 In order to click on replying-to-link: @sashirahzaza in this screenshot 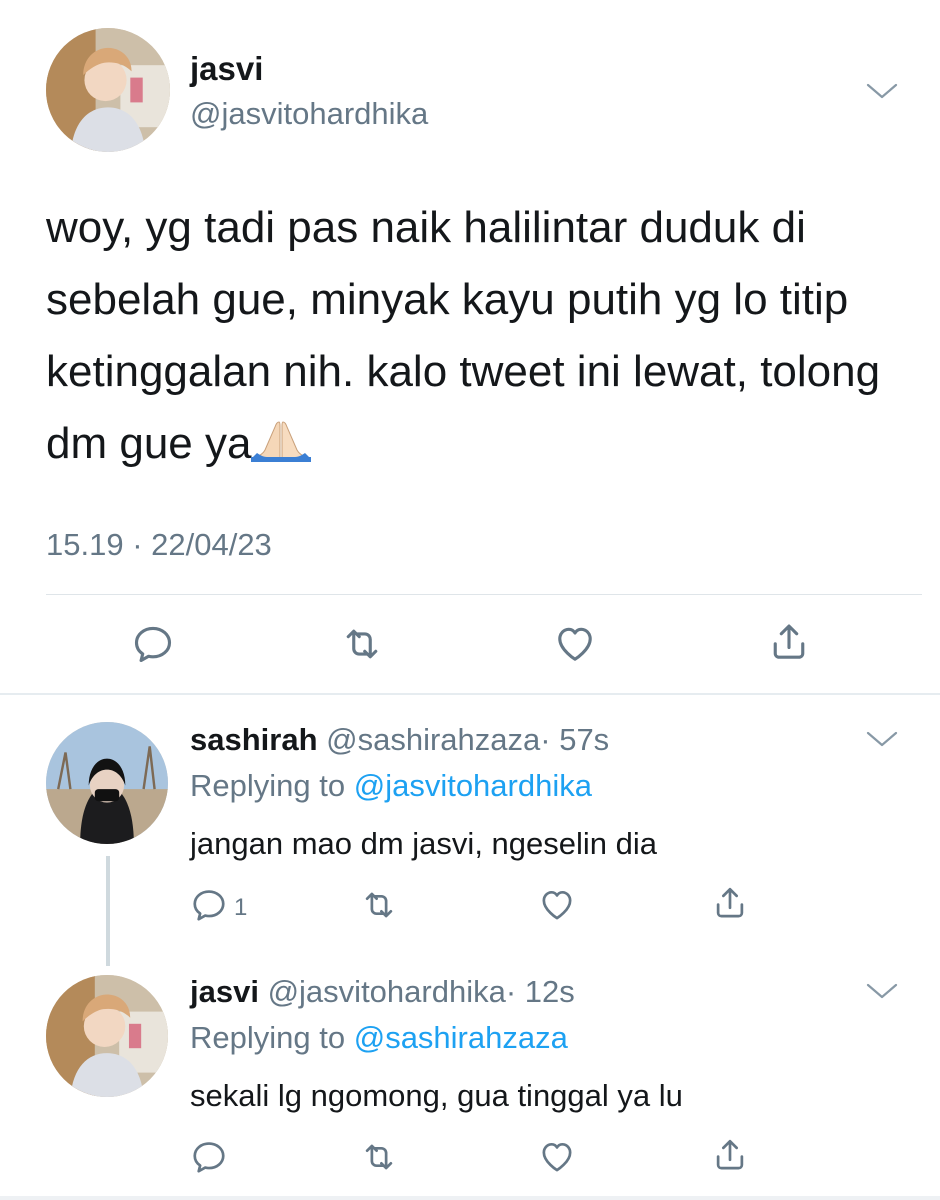, I will do `click(461, 1037)`.